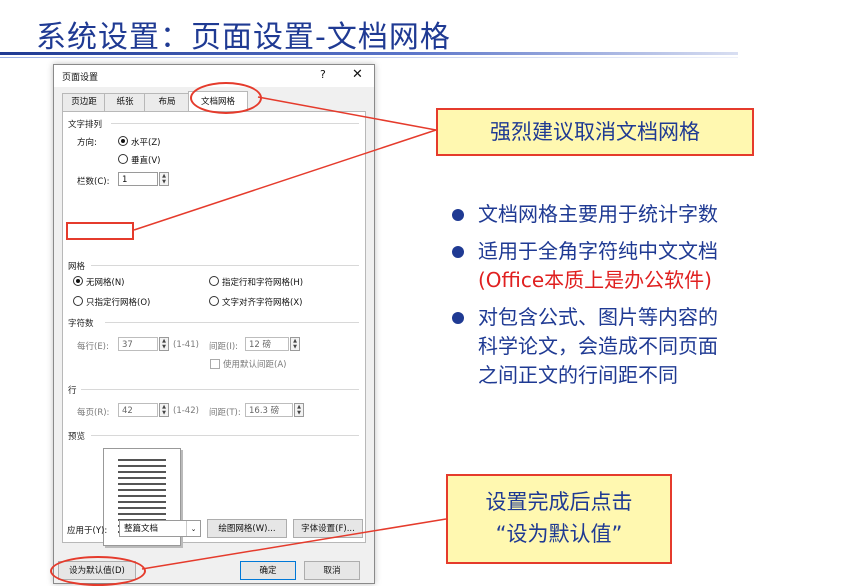 This screenshot has height=586, width=844. Describe the element at coordinates (164, 410) in the screenshot. I see `lines-per-page-spinner: ▲ ▼` at that location.